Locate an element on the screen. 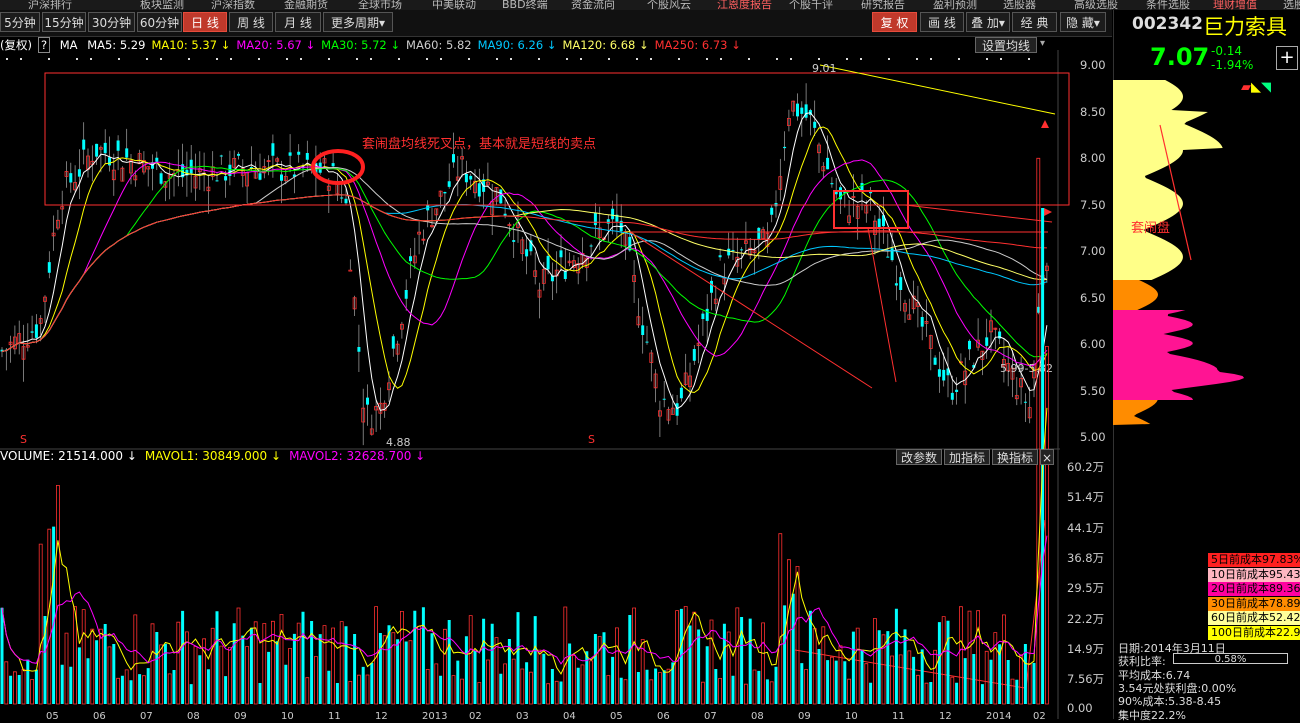 The image size is (1300, 723). chart-tool-button: 复 权 is located at coordinates (894, 22).